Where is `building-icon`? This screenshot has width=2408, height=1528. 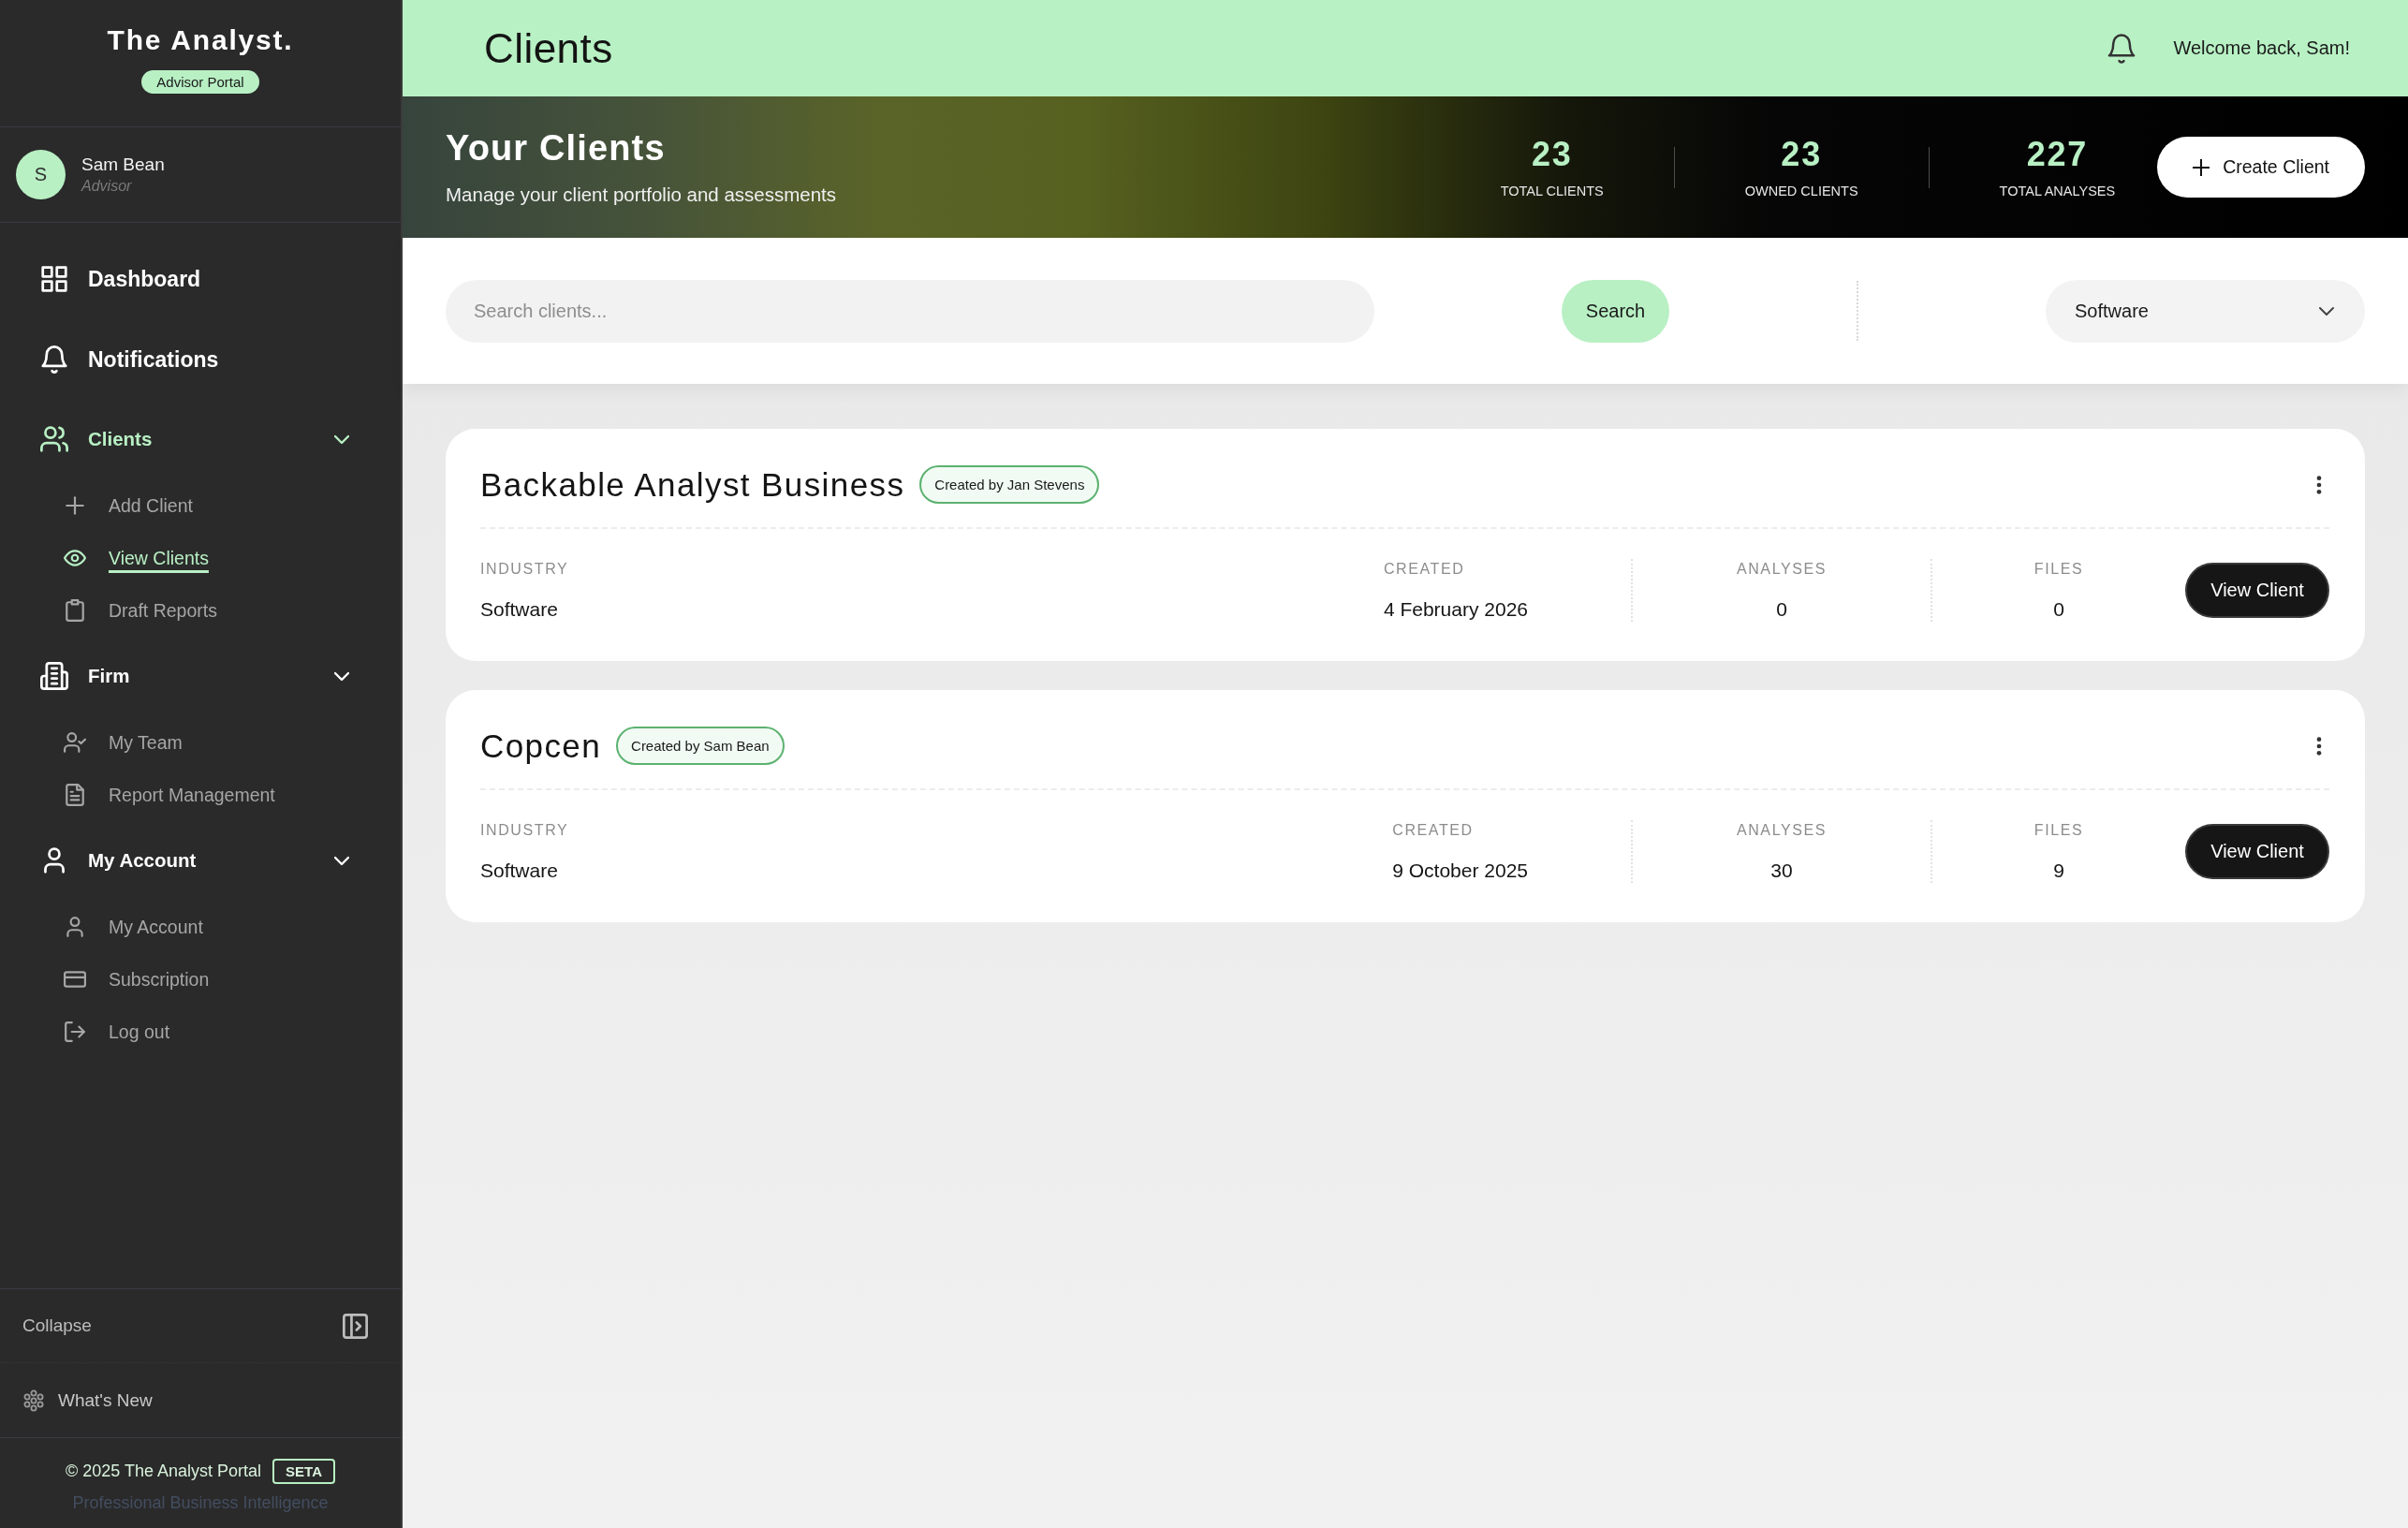
building-icon is located at coordinates (54, 676).